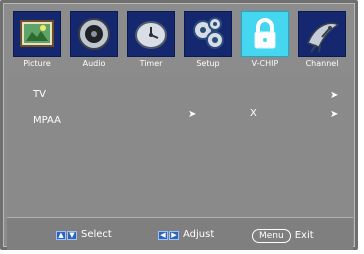 The height and width of the screenshot is (254, 364). Describe the element at coordinates (271, 236) in the screenshot. I see `menu-key: Menu` at that location.